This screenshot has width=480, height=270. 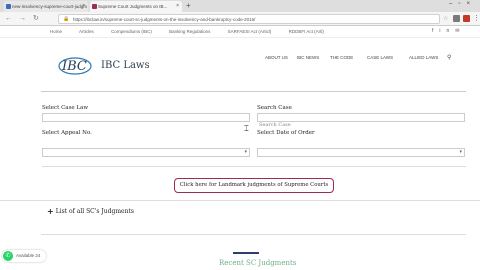 What do you see at coordinates (361, 120) in the screenshot?
I see `search-case-input: Search Case` at bounding box center [361, 120].